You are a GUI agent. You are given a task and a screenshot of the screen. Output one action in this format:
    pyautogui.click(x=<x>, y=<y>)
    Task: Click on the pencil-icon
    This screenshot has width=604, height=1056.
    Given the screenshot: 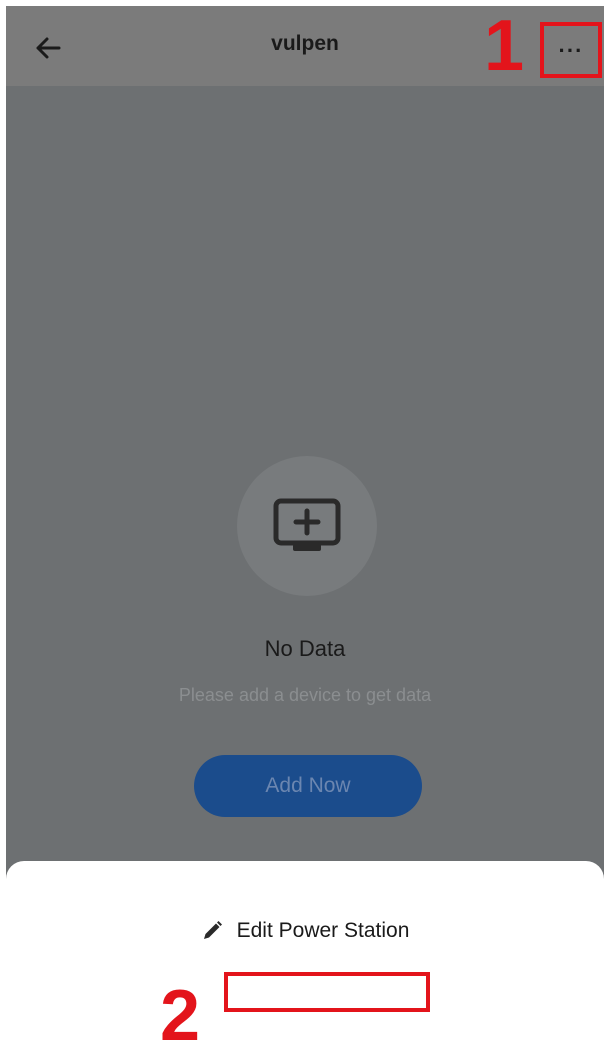 What is the action you would take?
    pyautogui.click(x=212, y=930)
    